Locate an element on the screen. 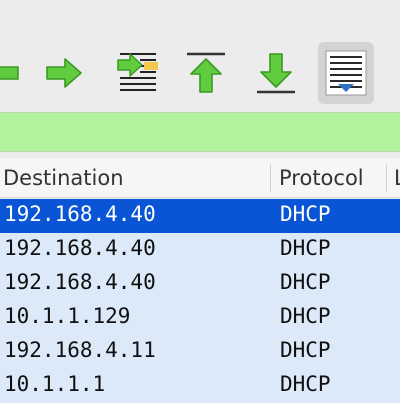 The width and height of the screenshot is (400, 403). packet-list-header: Destination Protocol L is located at coordinates (200, 178).